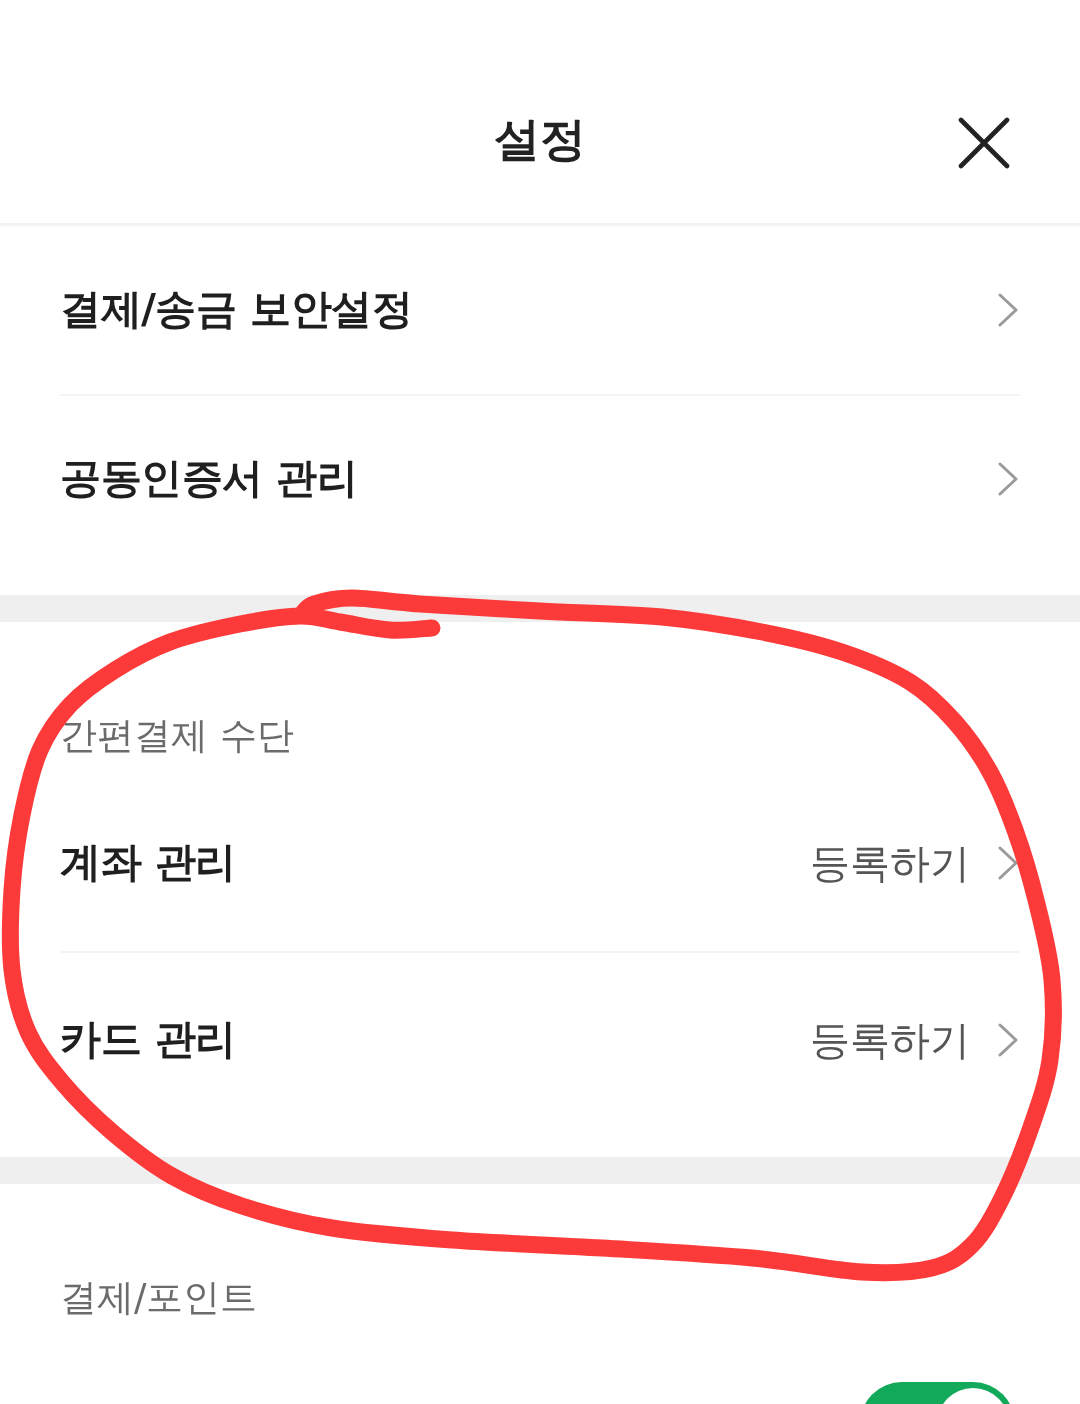 The image size is (1080, 1404). What do you see at coordinates (984, 143) in the screenshot?
I see `close-icon` at bounding box center [984, 143].